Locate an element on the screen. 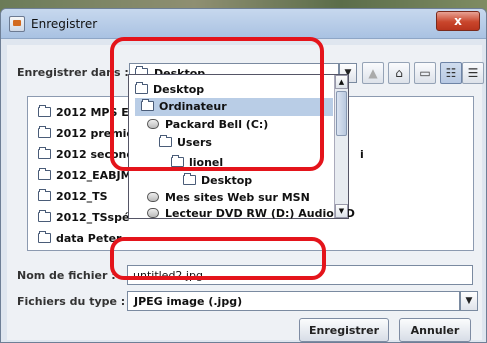 Image resolution: width=487 pixels, height=343 pixels. filetype-label: Fichiers du type : is located at coordinates (71, 301).